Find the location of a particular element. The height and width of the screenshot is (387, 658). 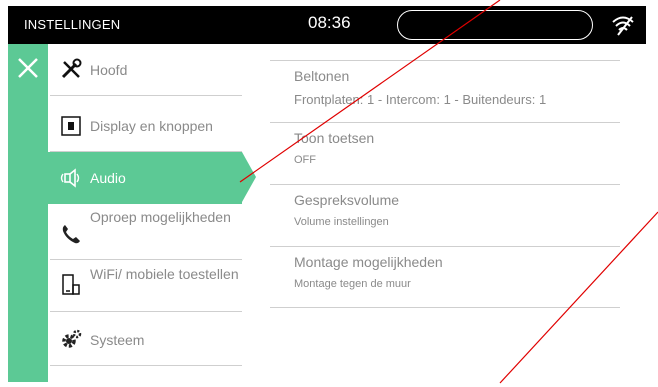

wrench-screwdriver-icon is located at coordinates (71, 68).